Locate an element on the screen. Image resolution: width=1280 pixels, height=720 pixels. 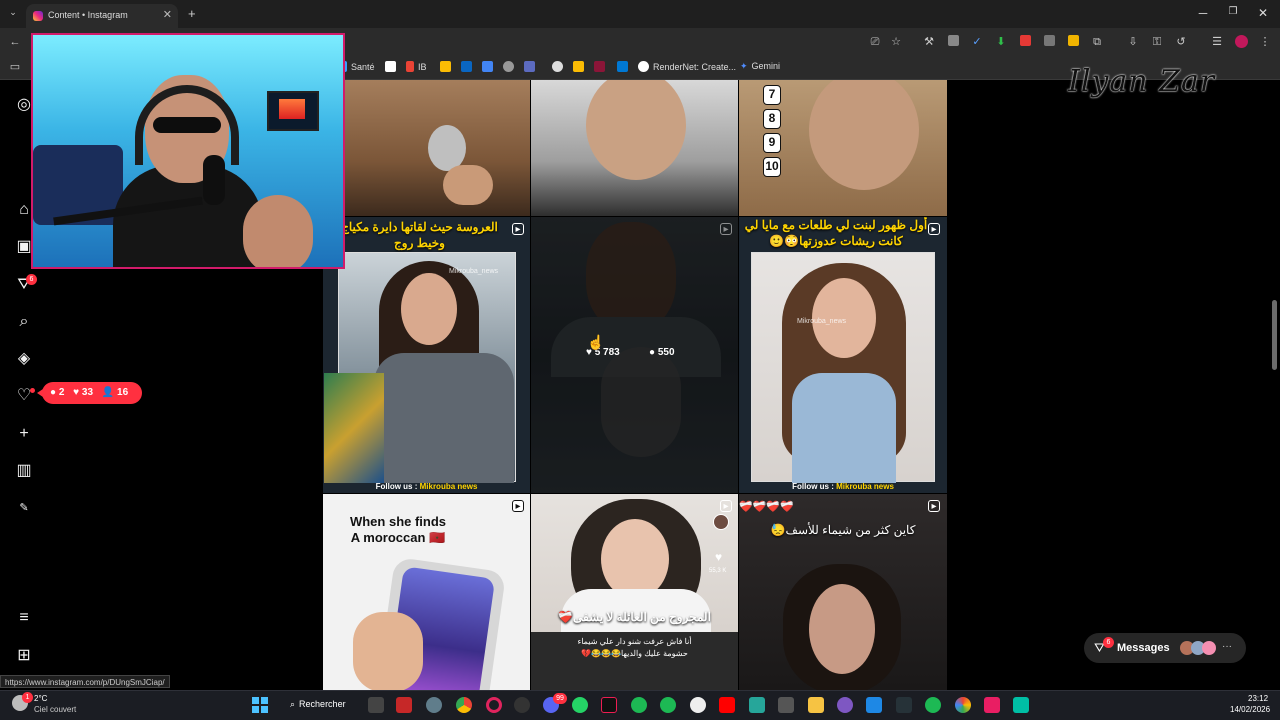
bookmark-star-icon: ☆ is located at coordinates (896, 42).